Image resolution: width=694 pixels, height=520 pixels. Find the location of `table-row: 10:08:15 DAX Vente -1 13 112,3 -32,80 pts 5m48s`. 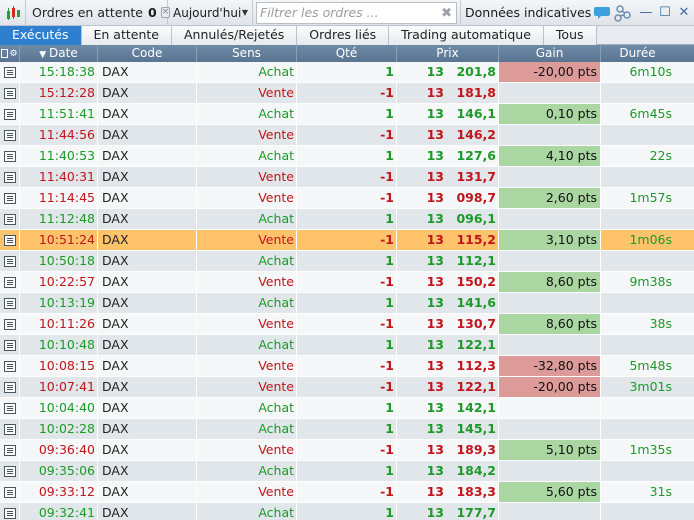

table-row: 10:08:15 DAX Vente -1 13 112,3 -32,80 pts 5m48s is located at coordinates (347, 366).